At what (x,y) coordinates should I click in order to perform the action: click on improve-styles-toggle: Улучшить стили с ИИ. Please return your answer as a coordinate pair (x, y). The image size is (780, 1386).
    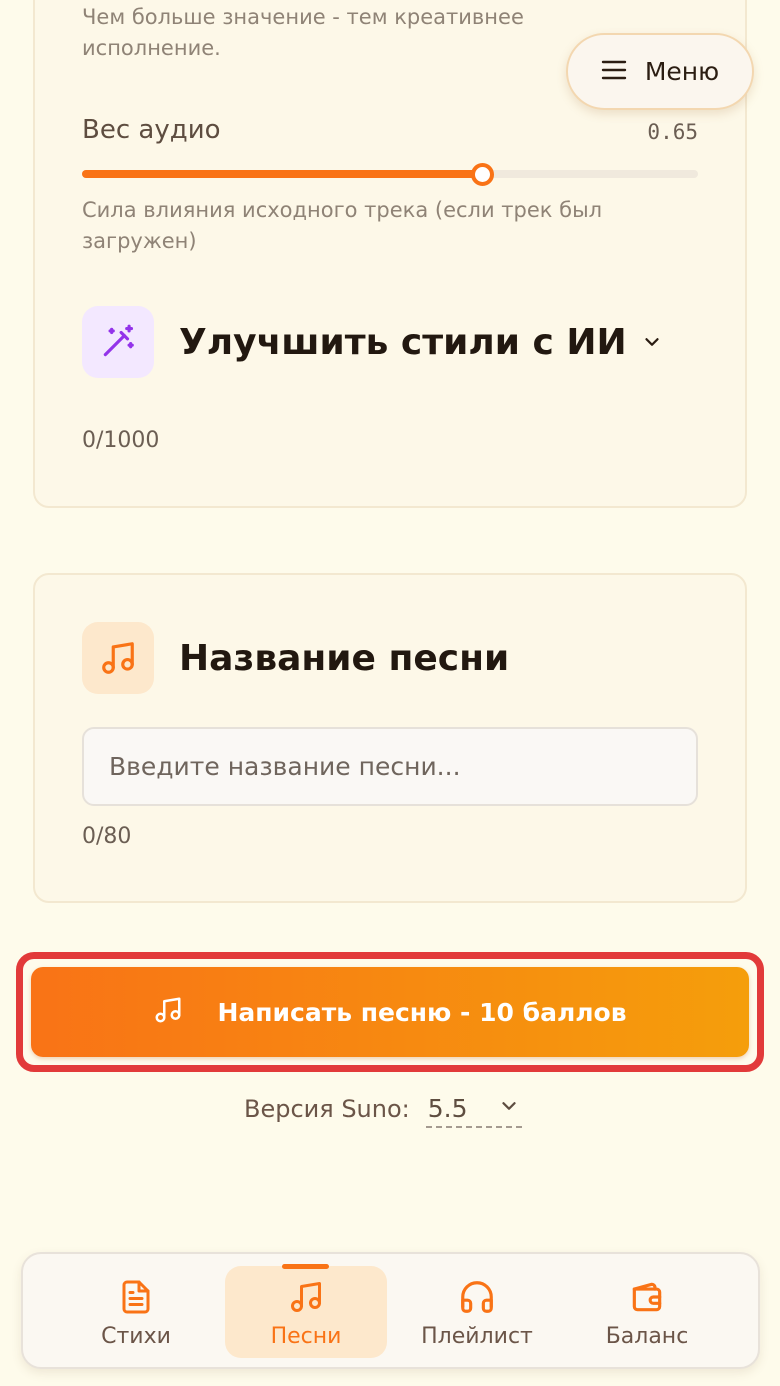
    Looking at the image, I should click on (372, 342).